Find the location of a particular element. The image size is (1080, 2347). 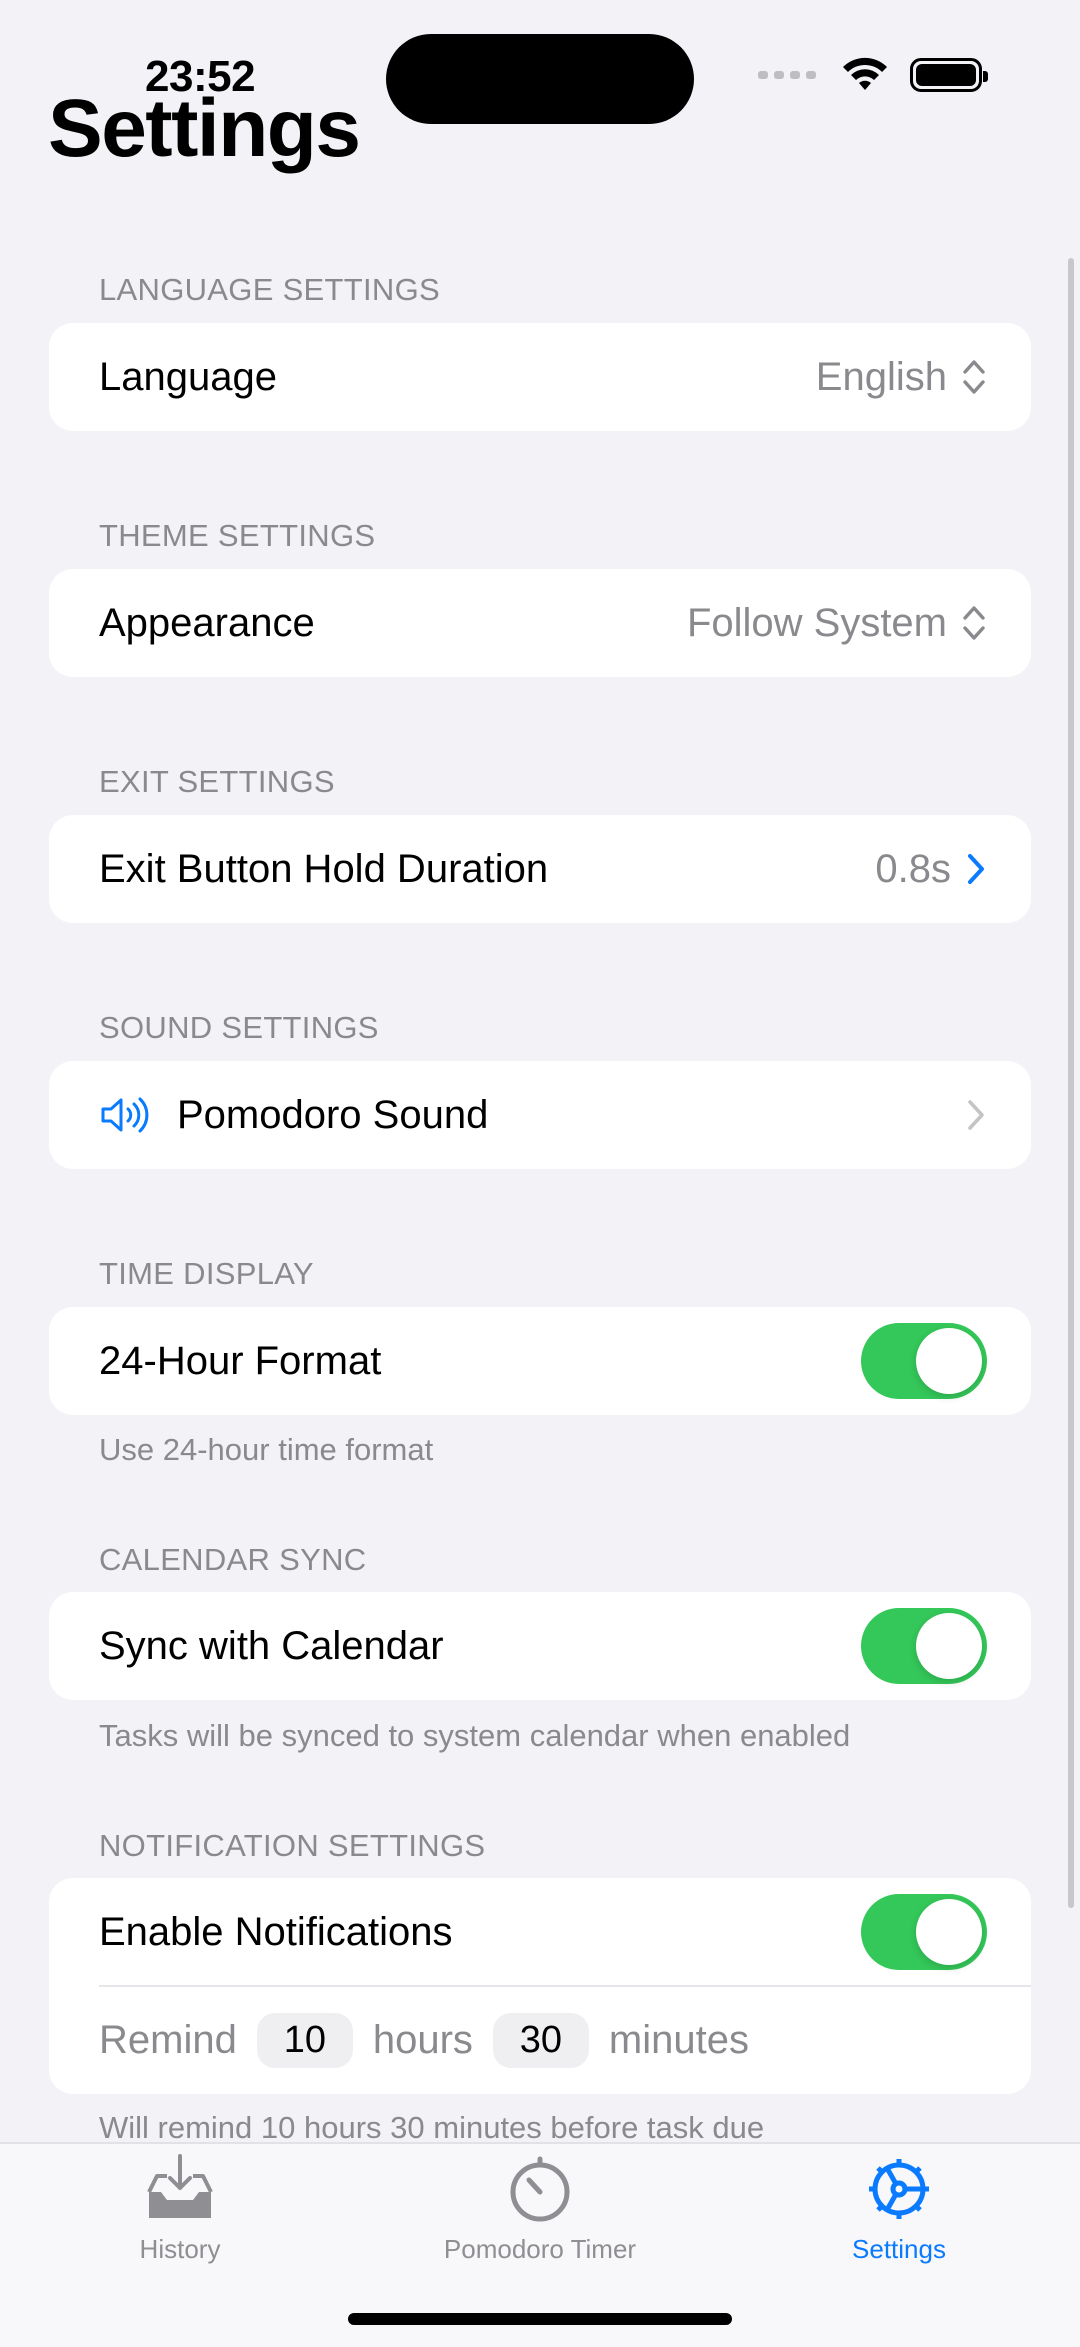

gear-icon is located at coordinates (899, 2189).